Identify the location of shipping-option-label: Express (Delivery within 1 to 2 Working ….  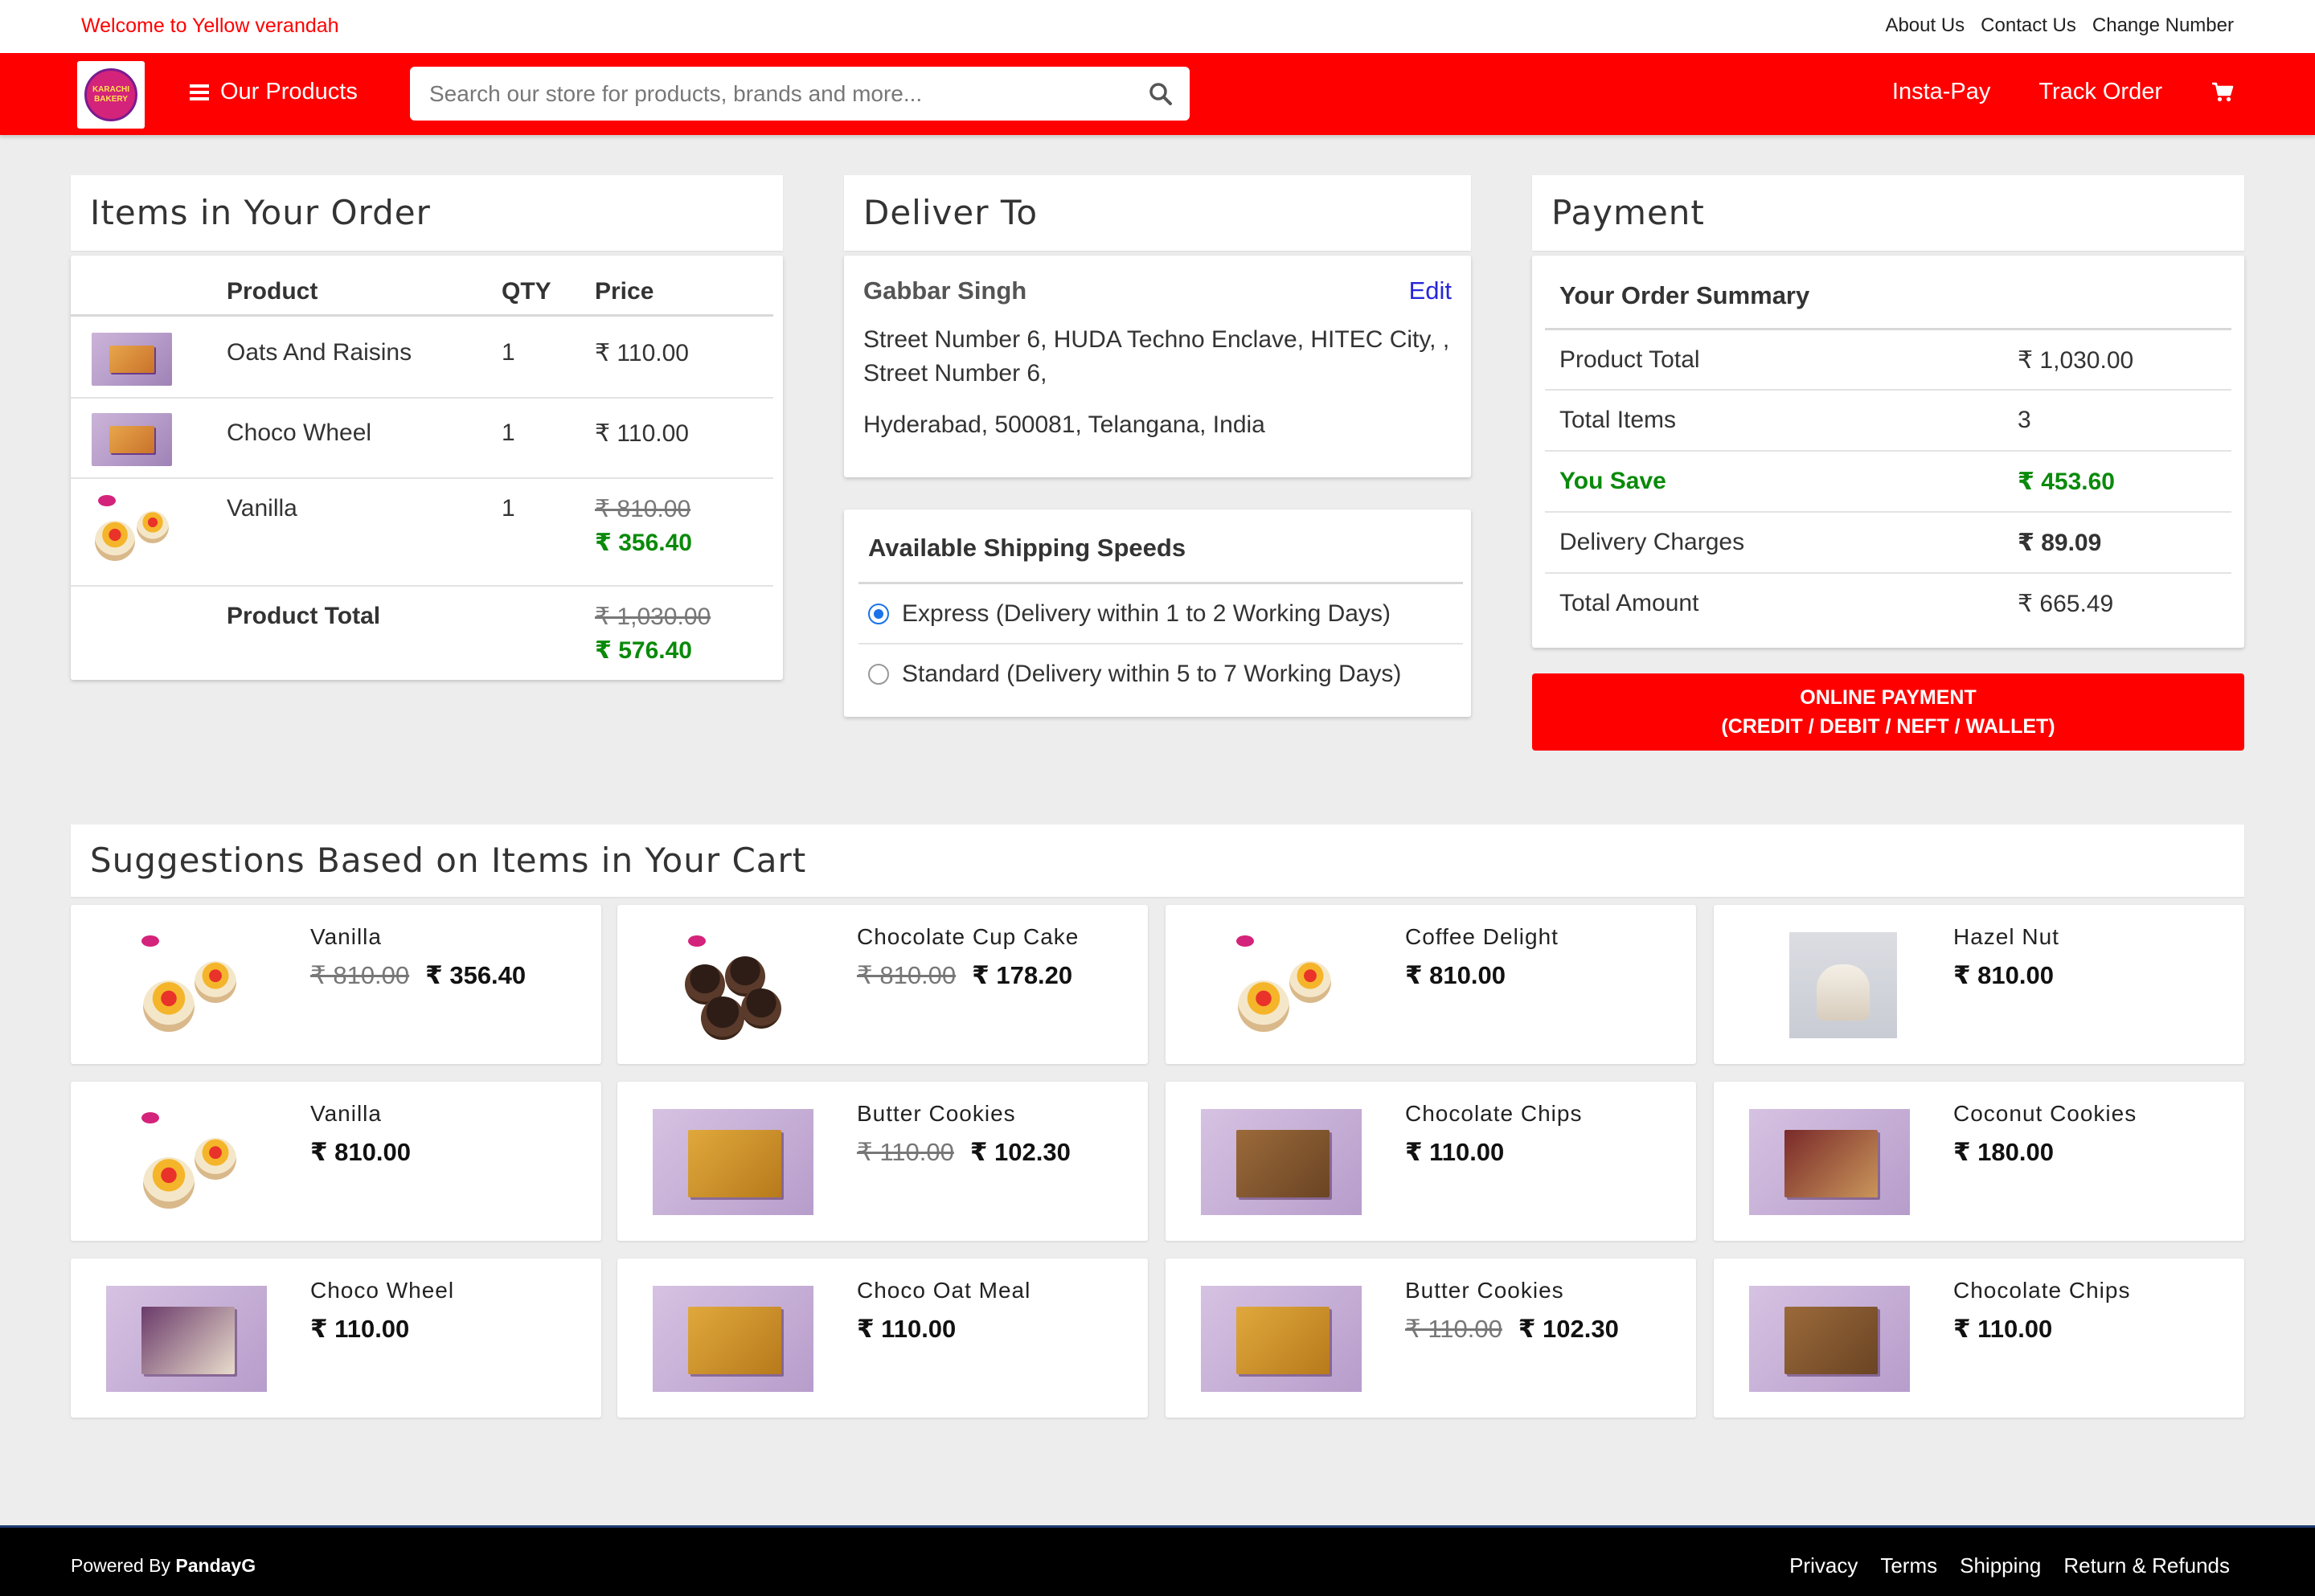
(1146, 613).